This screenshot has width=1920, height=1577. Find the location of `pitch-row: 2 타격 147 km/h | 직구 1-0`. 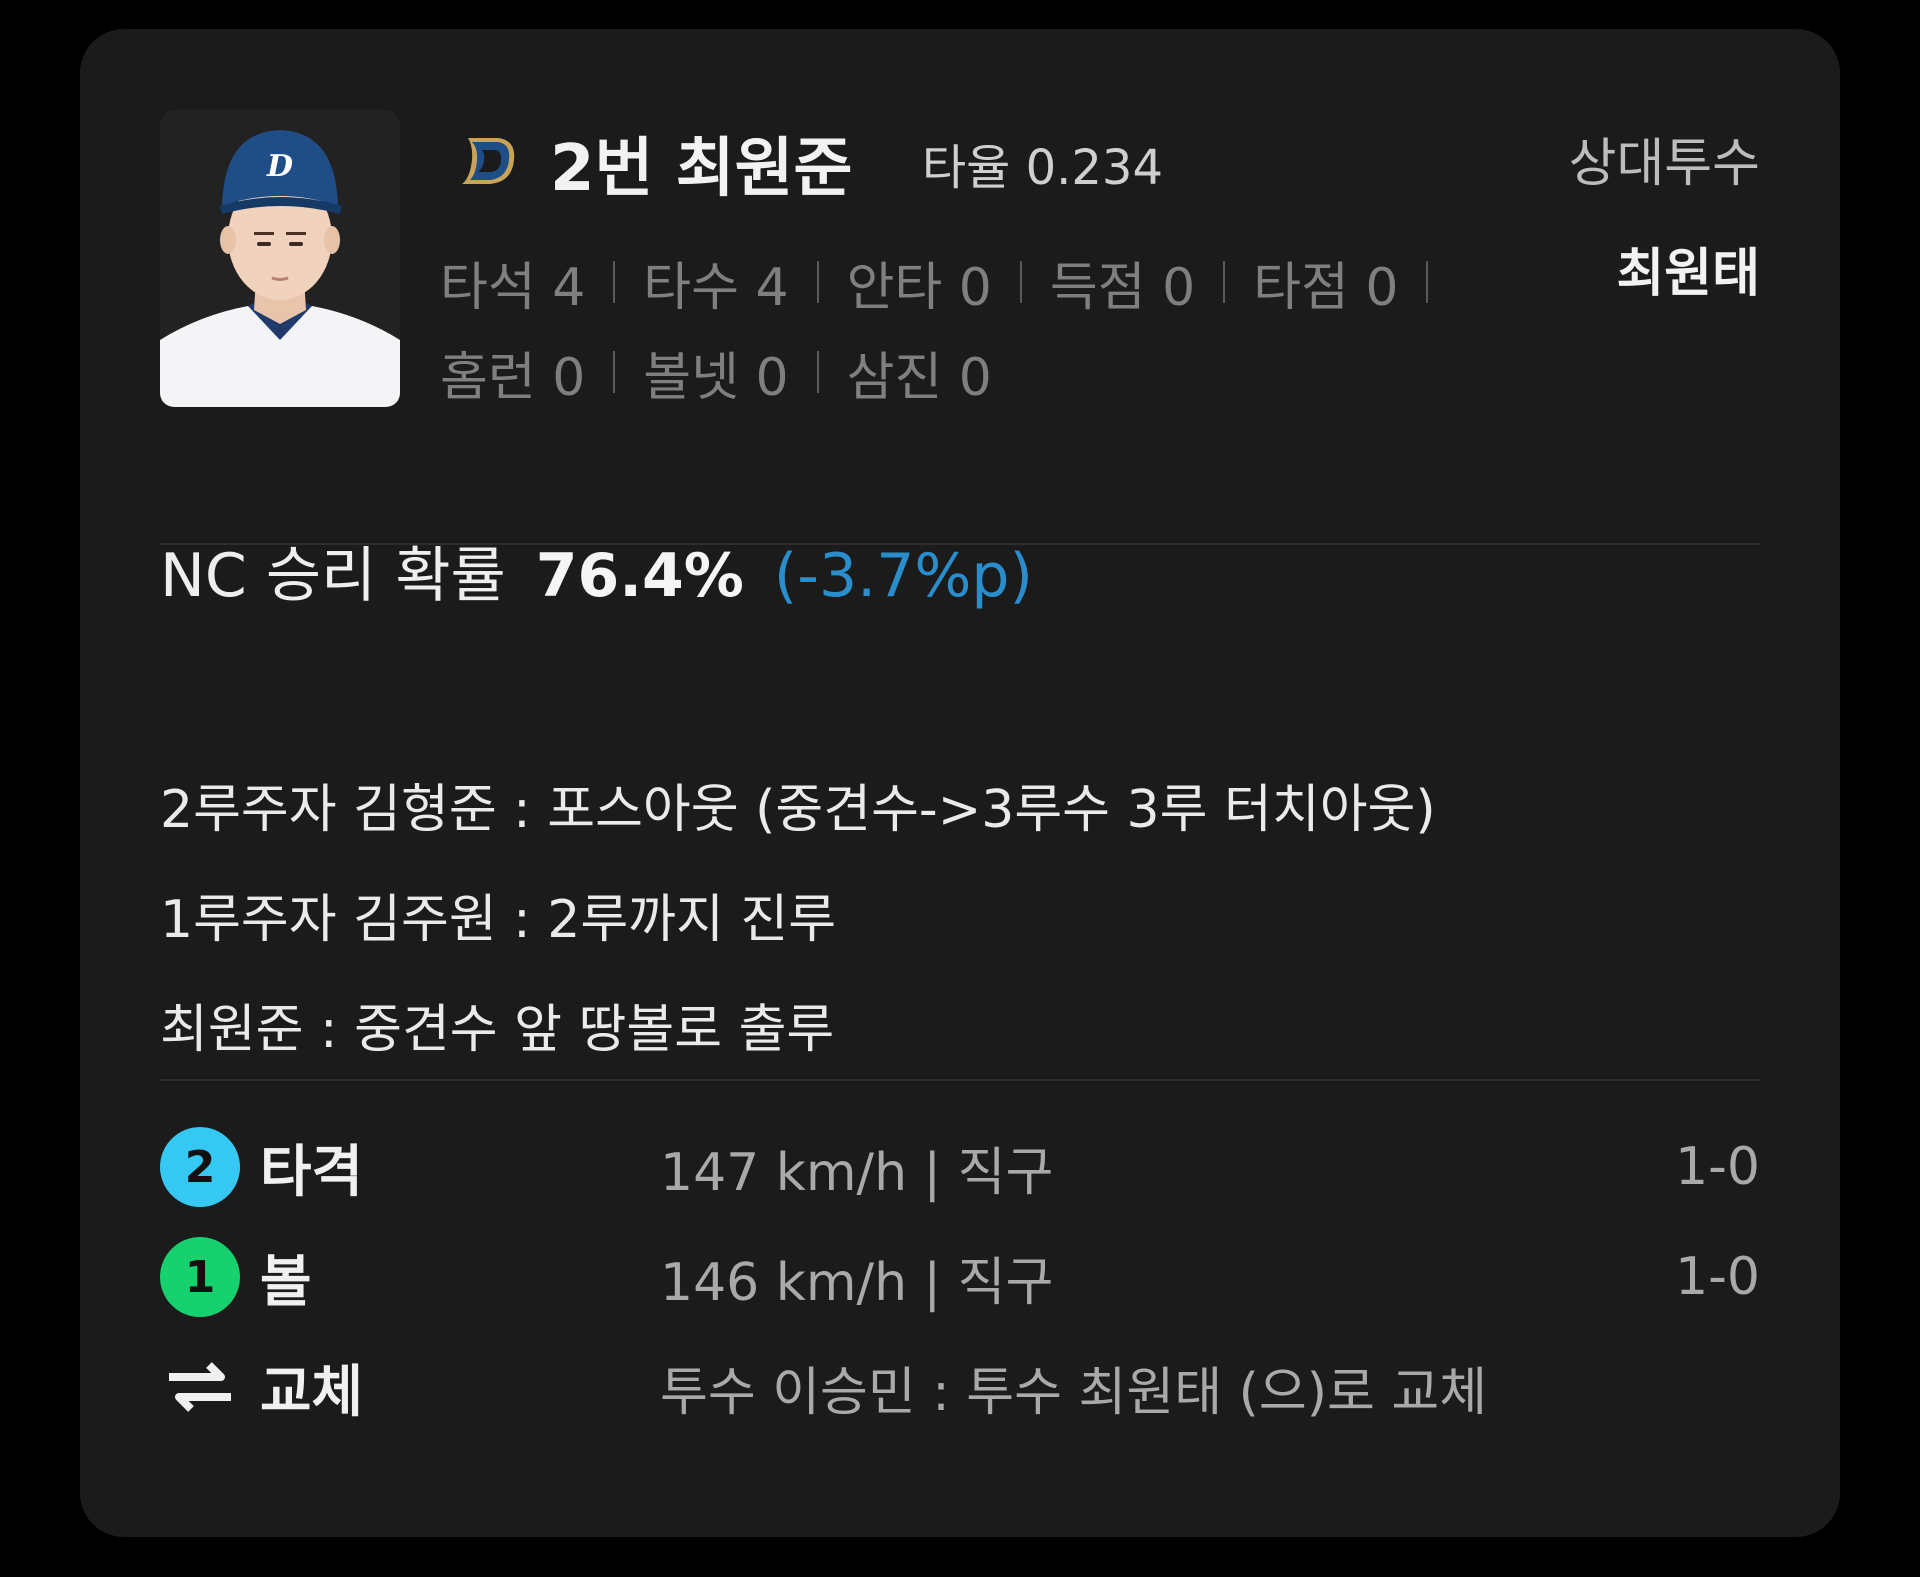

pitch-row: 2 타격 147 km/h | 직구 1-0 is located at coordinates (960, 1167).